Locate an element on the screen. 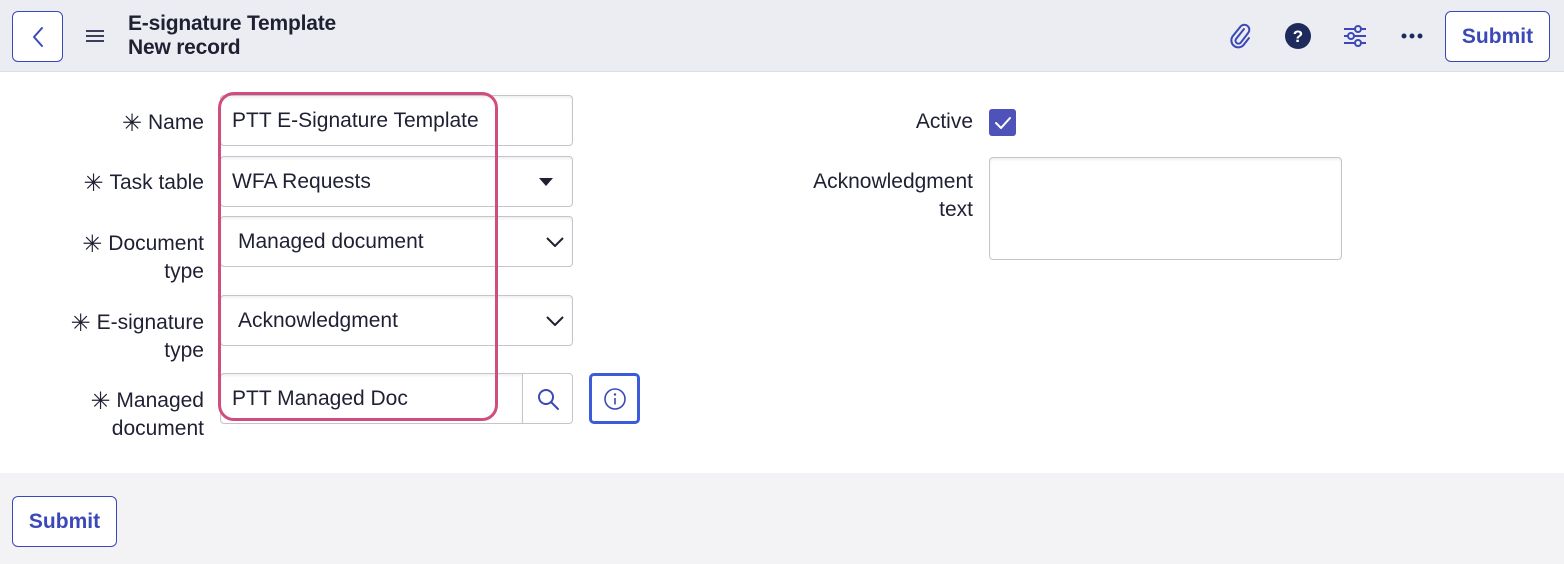 This screenshot has height=564, width=1564. attachment-button is located at coordinates (1240, 36).